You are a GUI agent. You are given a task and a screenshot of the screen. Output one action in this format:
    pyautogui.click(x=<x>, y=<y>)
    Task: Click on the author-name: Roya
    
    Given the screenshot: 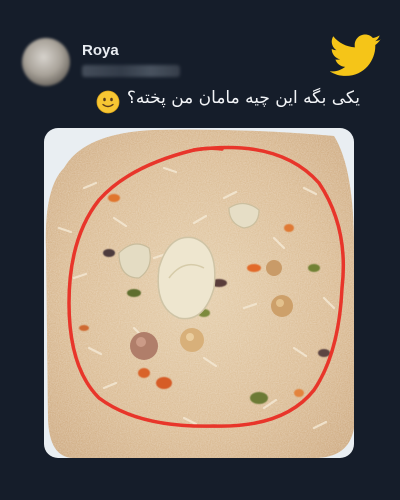 What is the action you would take?
    pyautogui.click(x=100, y=50)
    